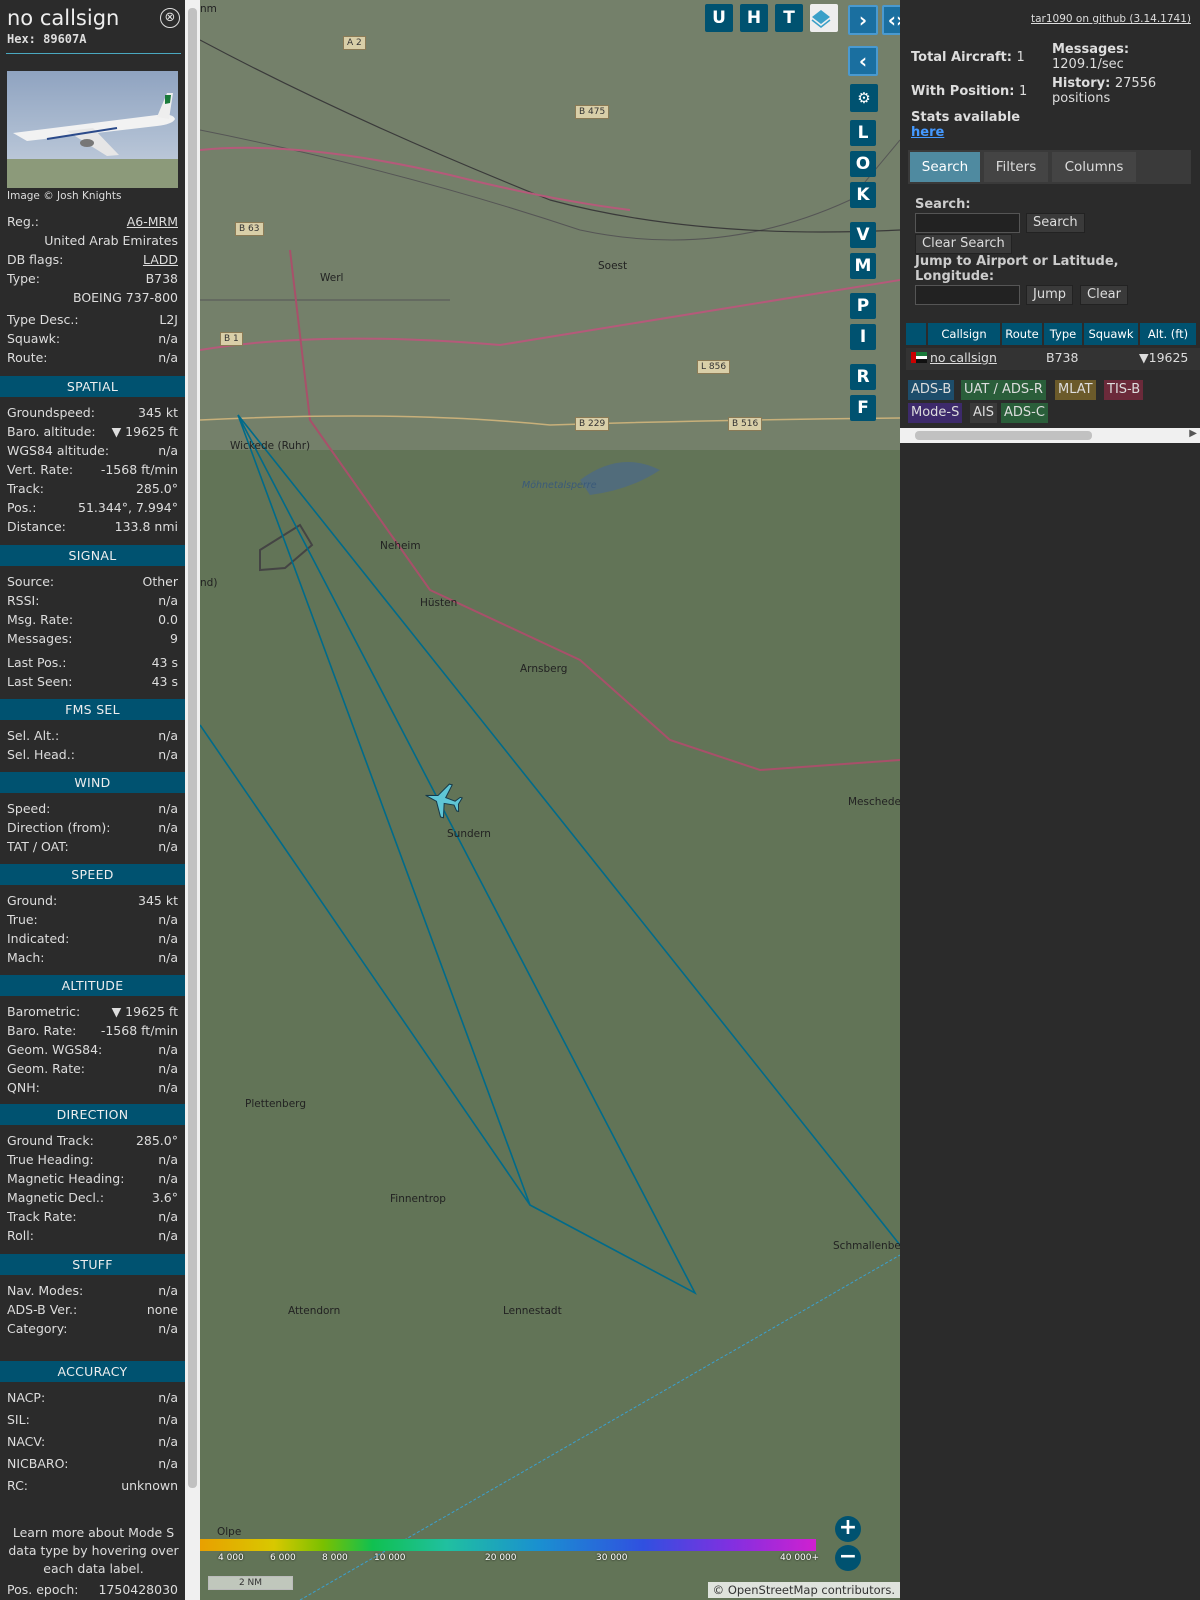  I want to click on info-label: Groundspeed:, so click(51, 413).